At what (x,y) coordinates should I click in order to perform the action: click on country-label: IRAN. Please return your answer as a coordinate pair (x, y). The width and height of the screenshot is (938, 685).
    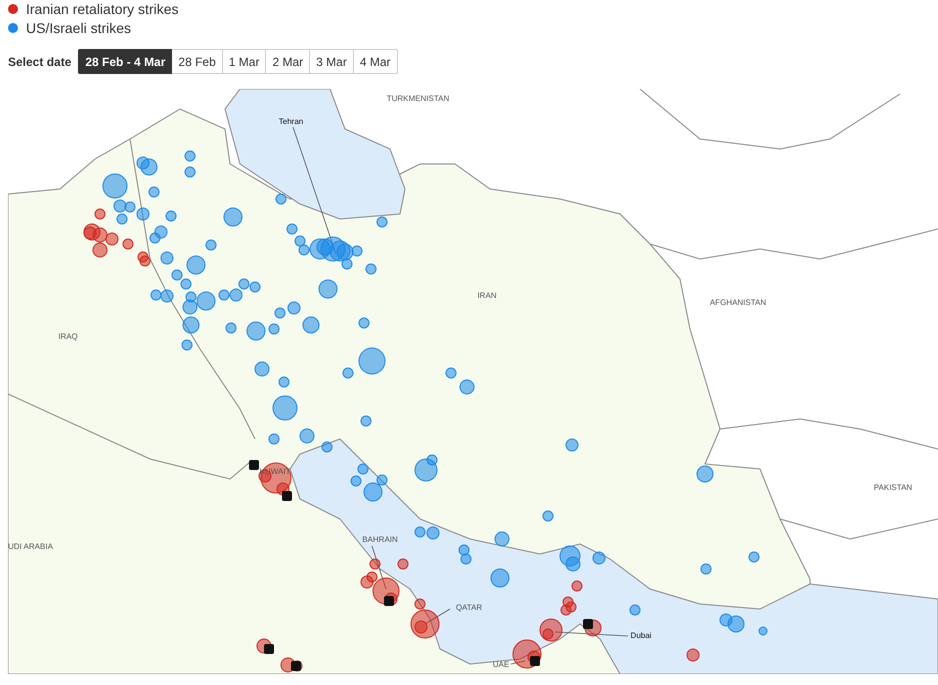
    Looking at the image, I should click on (487, 295).